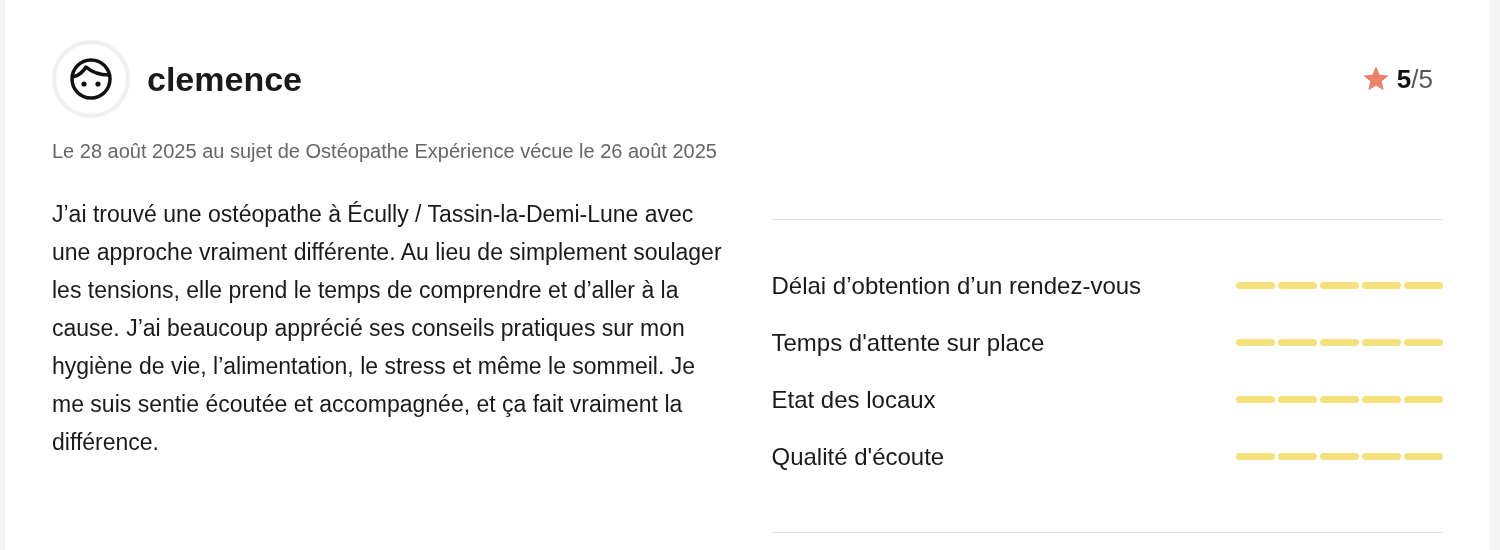 The height and width of the screenshot is (550, 1500). Describe the element at coordinates (91, 79) in the screenshot. I see `avatar-icon` at that location.